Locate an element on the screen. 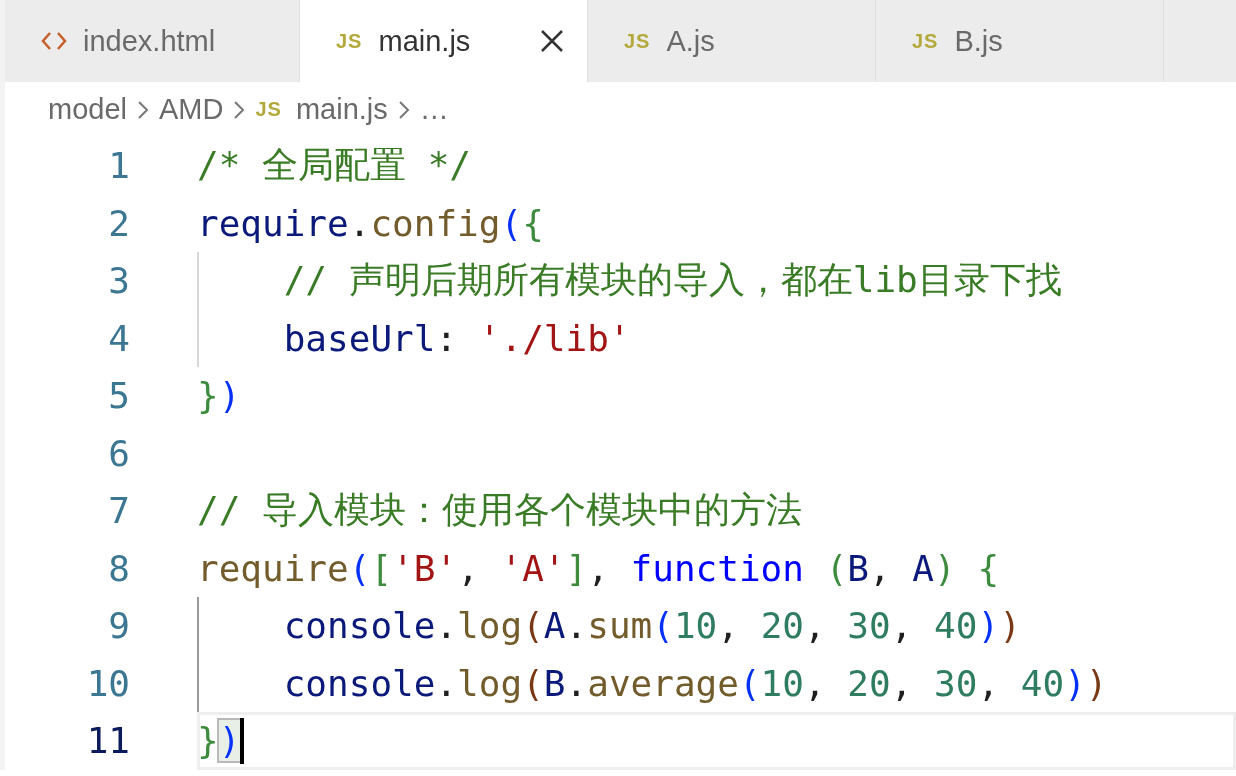  code-line: require(['B', 'A'], function (B, A) { is located at coordinates (598, 568).